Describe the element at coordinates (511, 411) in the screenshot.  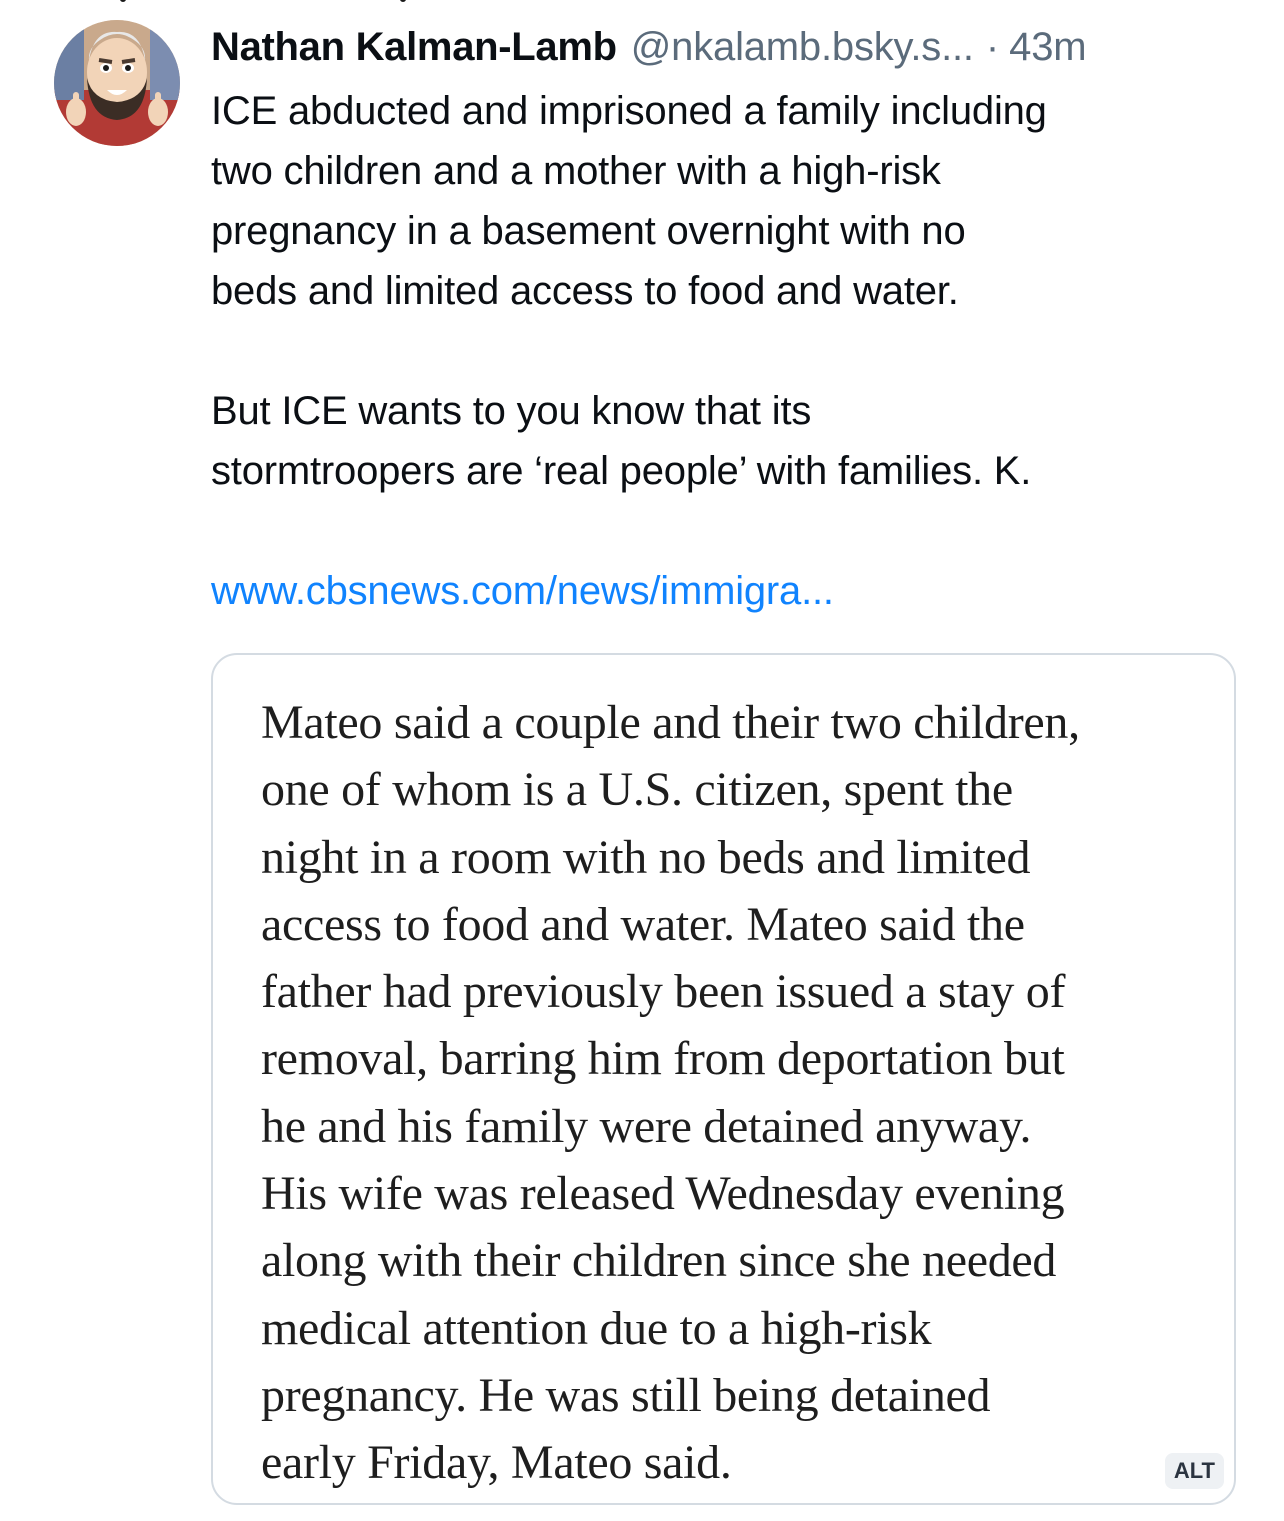
I see `post-text-line: But ICE wants to you know that its` at that location.